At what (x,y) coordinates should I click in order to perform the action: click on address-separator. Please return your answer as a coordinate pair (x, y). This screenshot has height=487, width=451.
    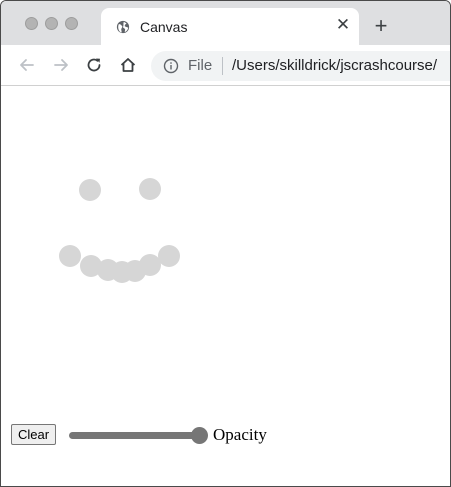
    Looking at the image, I should click on (222, 66).